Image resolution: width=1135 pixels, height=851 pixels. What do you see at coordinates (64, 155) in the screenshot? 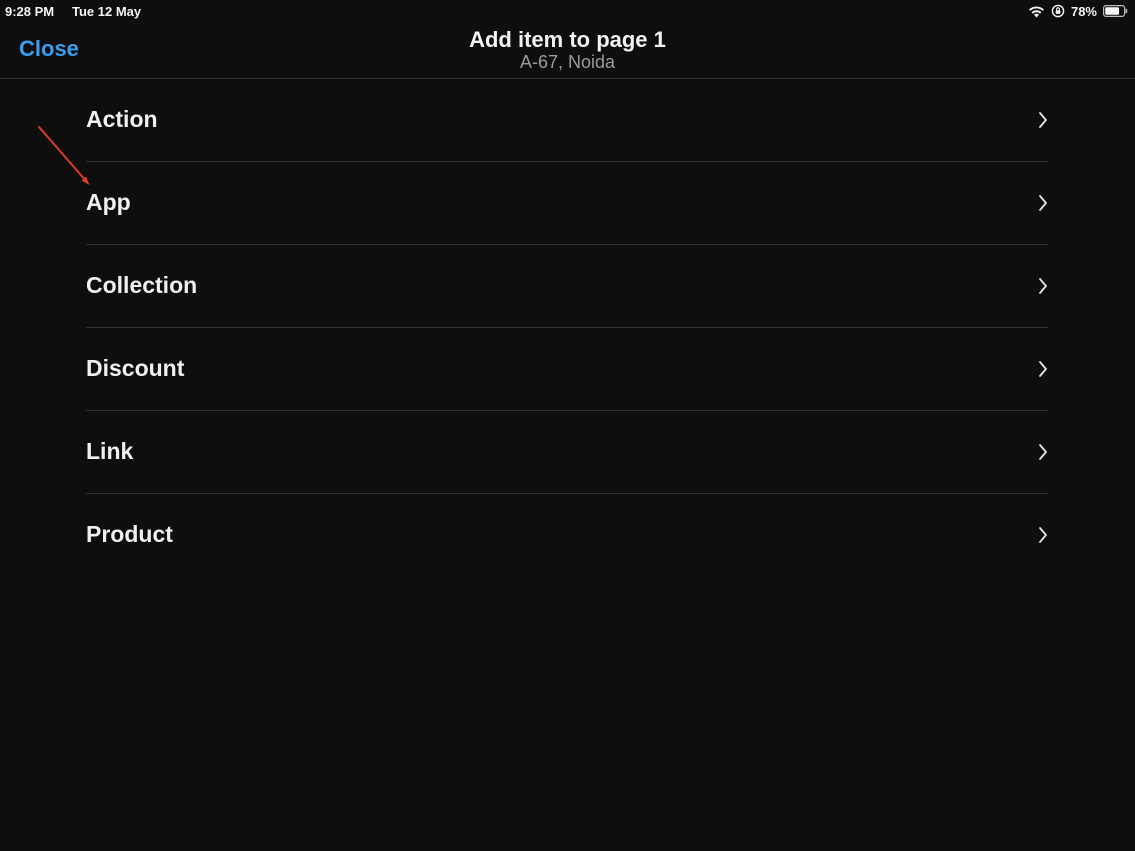
I see `annotation-arrow` at bounding box center [64, 155].